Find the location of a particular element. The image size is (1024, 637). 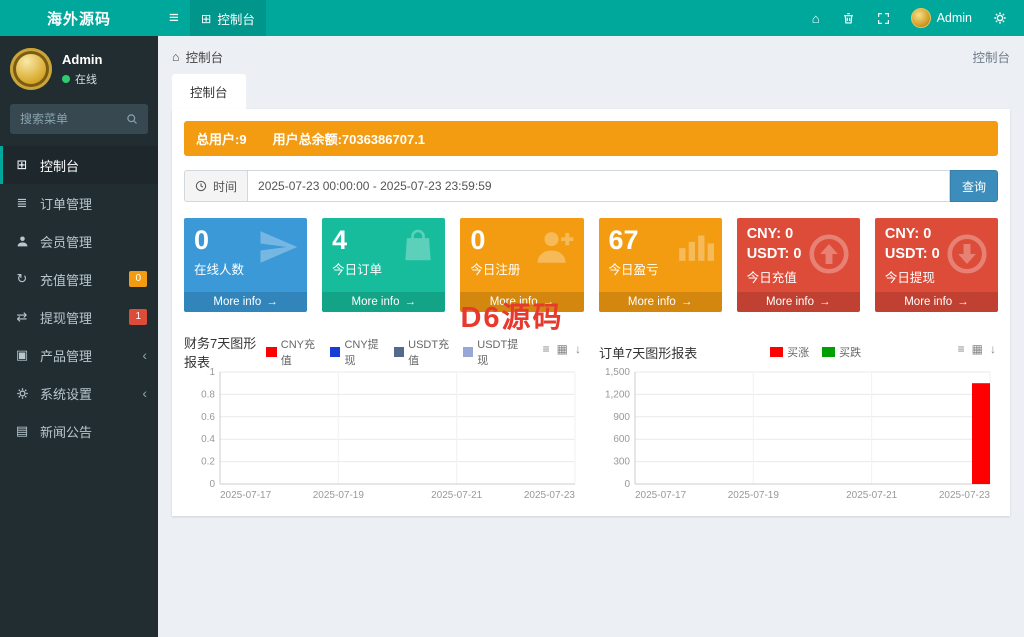

legend-label: CNY充值 is located at coordinates (298, 353).